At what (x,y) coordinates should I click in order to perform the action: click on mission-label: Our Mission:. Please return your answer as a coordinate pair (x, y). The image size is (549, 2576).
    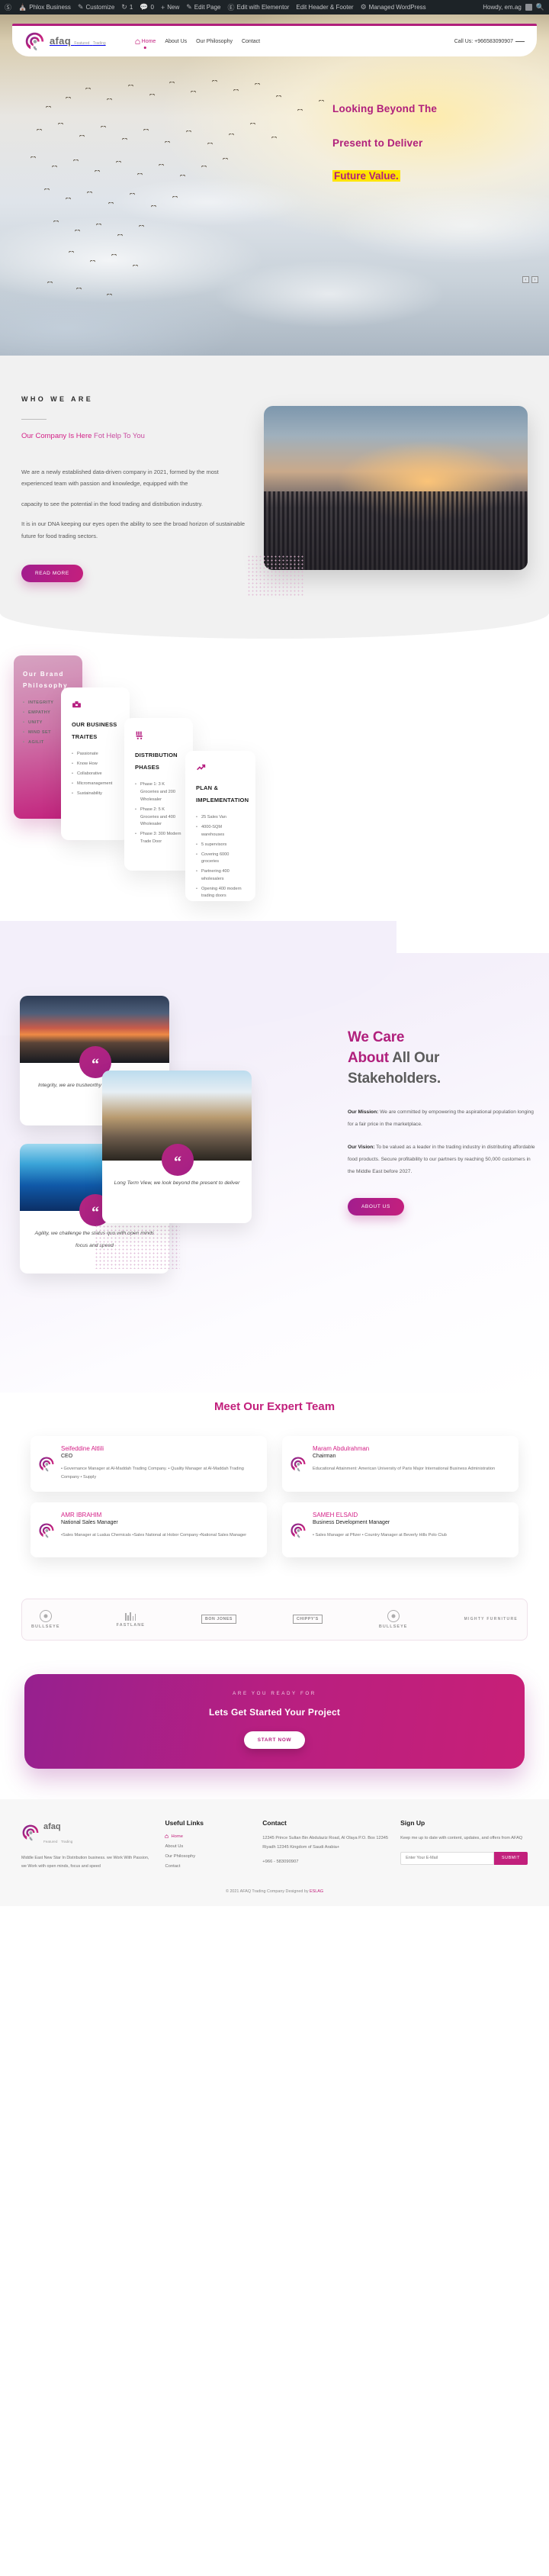
    Looking at the image, I should click on (363, 1112).